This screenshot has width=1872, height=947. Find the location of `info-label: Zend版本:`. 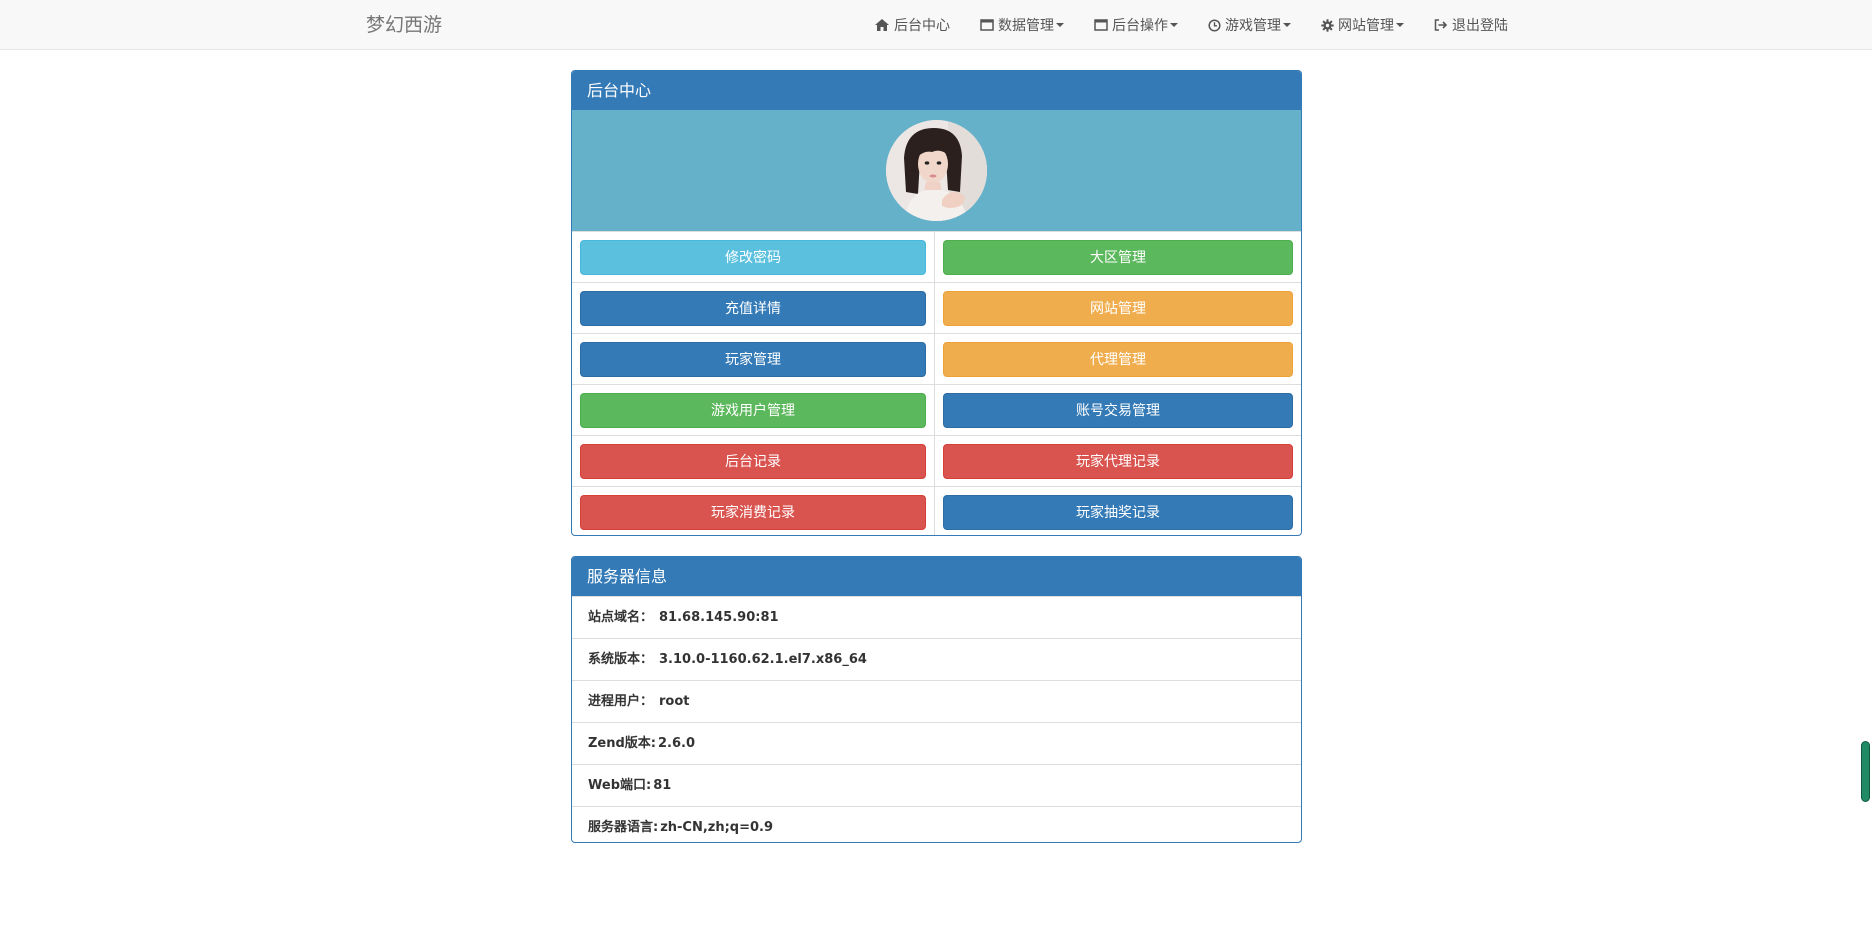

info-label: Zend版本: is located at coordinates (622, 743).